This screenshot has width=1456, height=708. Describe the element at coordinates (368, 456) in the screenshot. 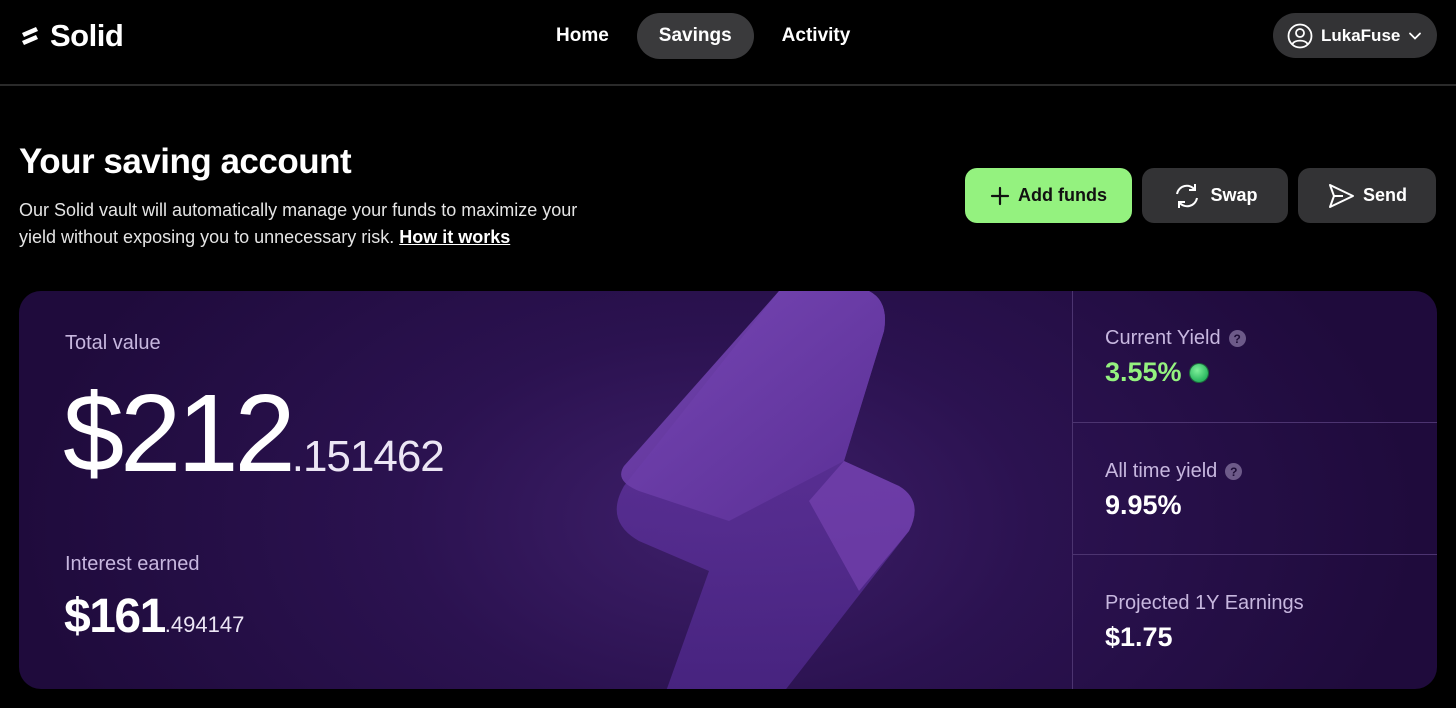

I see `total-value-decimals: .151462` at that location.